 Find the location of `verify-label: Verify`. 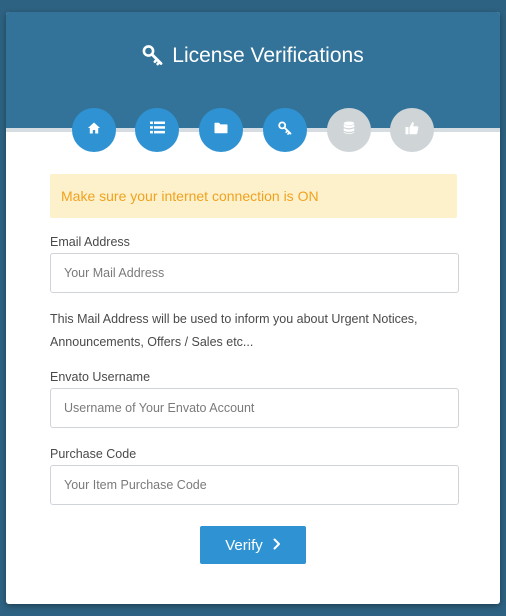

verify-label: Verify is located at coordinates (244, 545).